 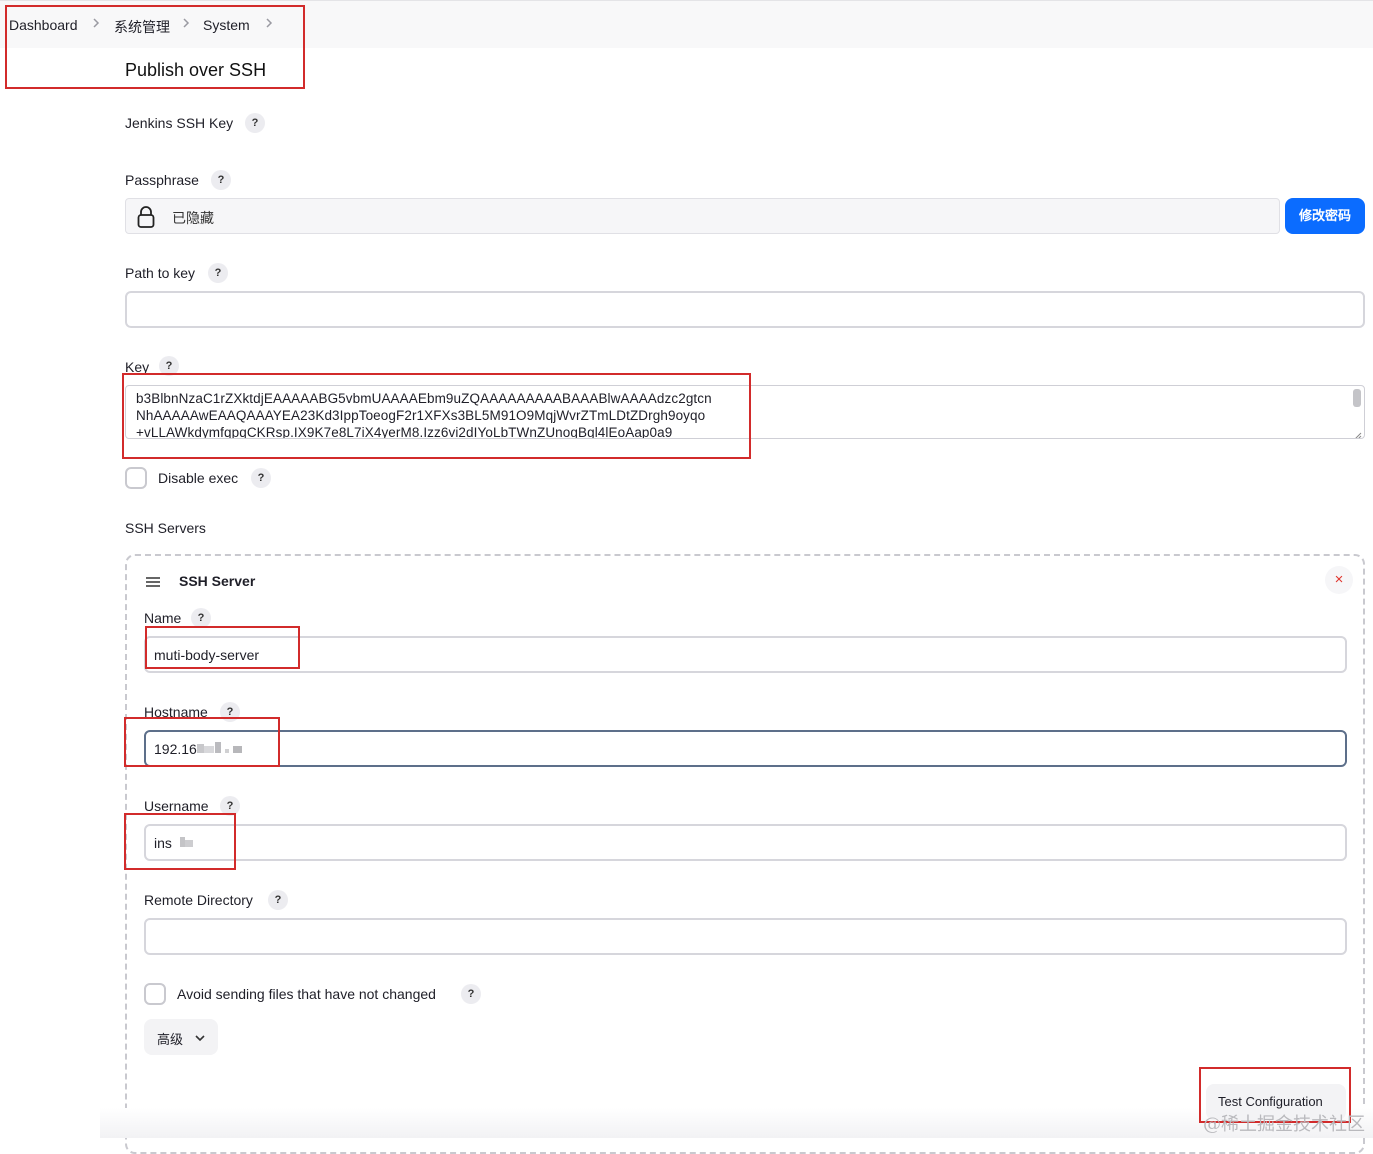 What do you see at coordinates (153, 581) in the screenshot?
I see `drag-handle-icon` at bounding box center [153, 581].